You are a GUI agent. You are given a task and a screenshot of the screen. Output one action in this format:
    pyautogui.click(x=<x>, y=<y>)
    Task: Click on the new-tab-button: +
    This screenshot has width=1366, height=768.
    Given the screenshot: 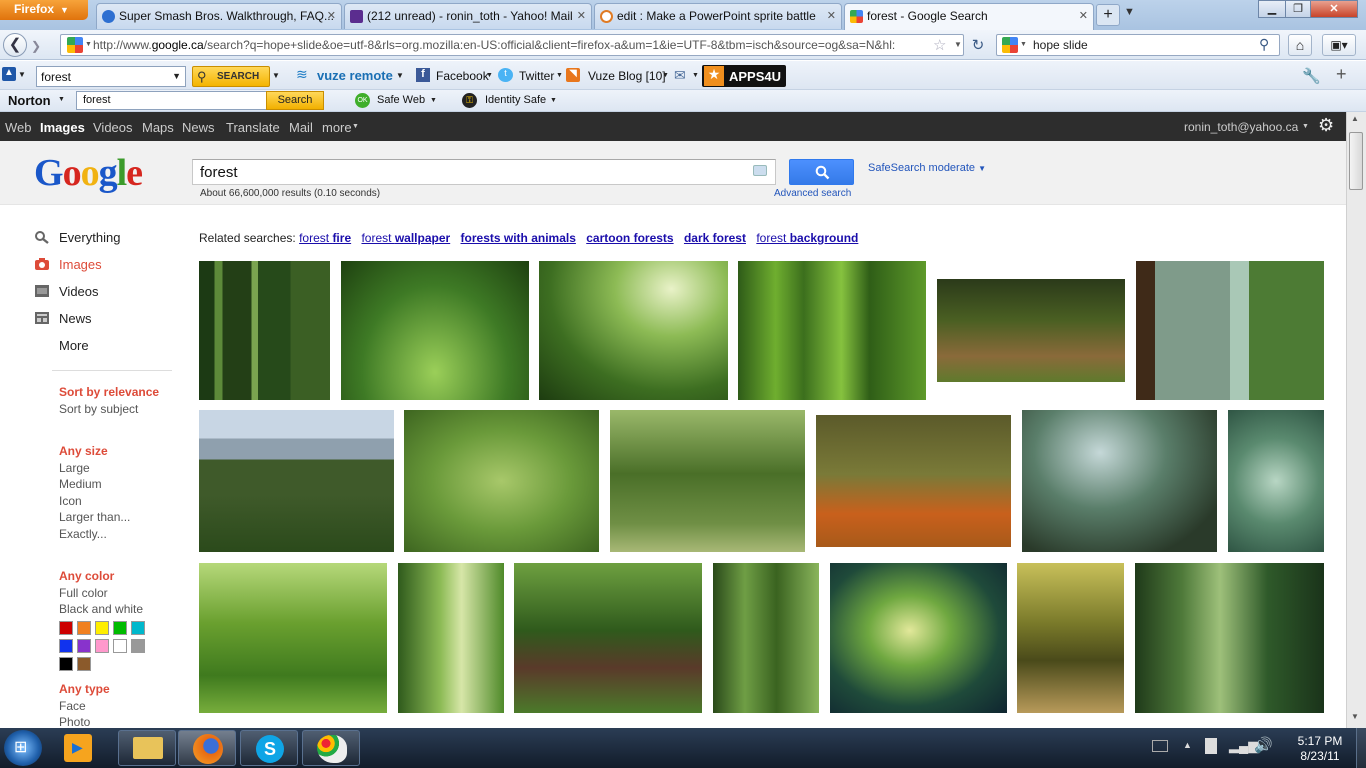 What is the action you would take?
    pyautogui.click(x=1108, y=15)
    